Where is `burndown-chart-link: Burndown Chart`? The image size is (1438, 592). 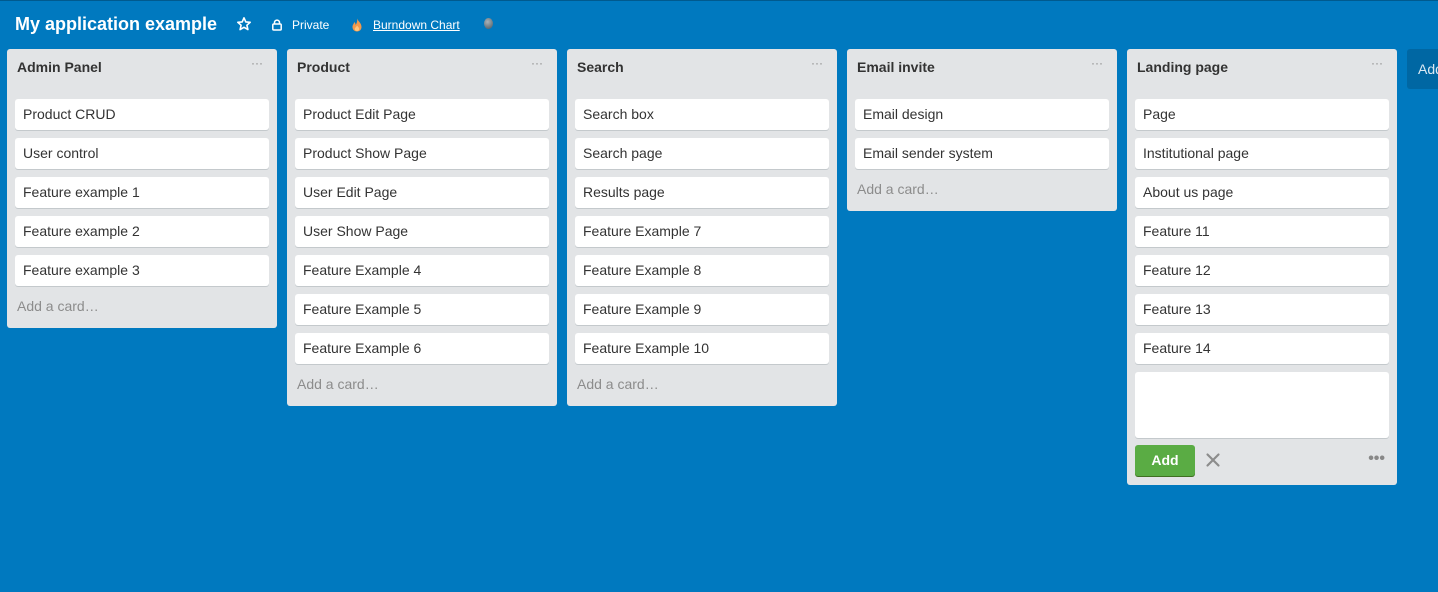
burndown-chart-link: Burndown Chart is located at coordinates (405, 25).